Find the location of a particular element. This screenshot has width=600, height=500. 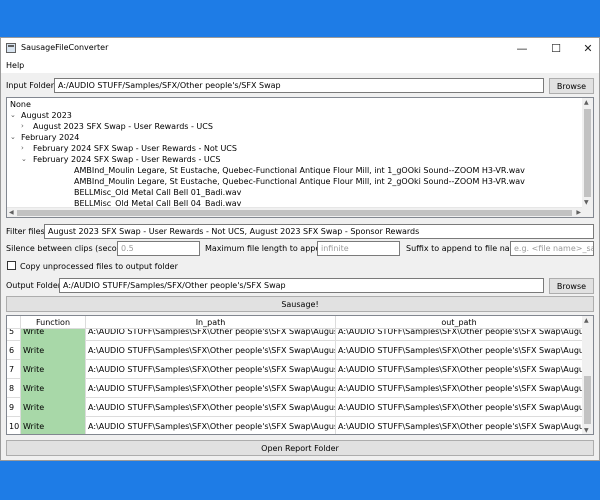

tree-vertical-scrollbar: ▲ ▼ is located at coordinates (587, 153).